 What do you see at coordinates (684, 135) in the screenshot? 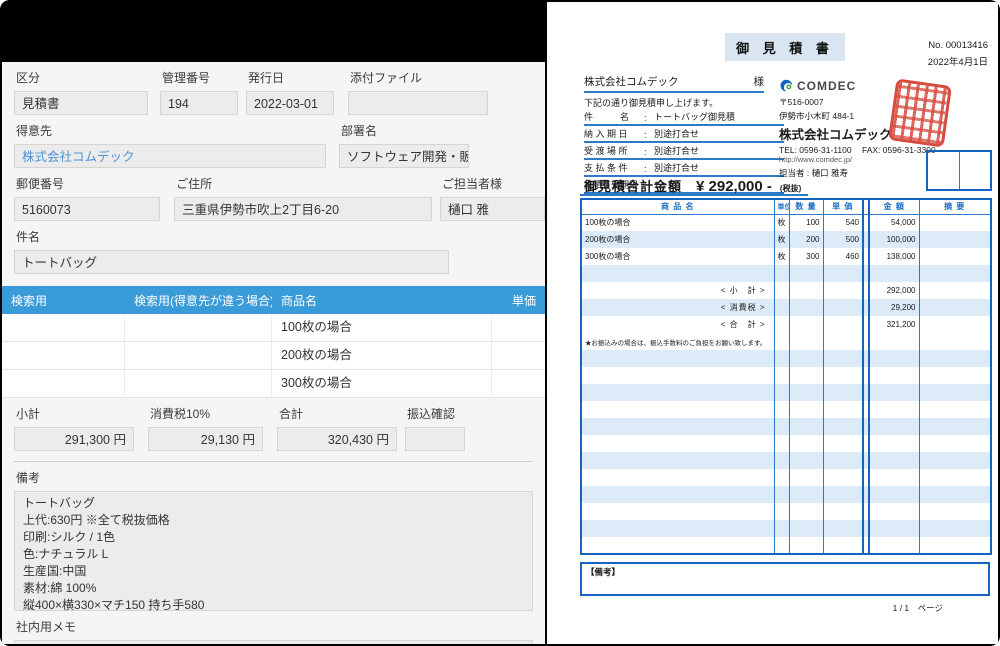
I see `meta-row-nonyu: 納 入 期 日 : 別途打合せ` at bounding box center [684, 135].